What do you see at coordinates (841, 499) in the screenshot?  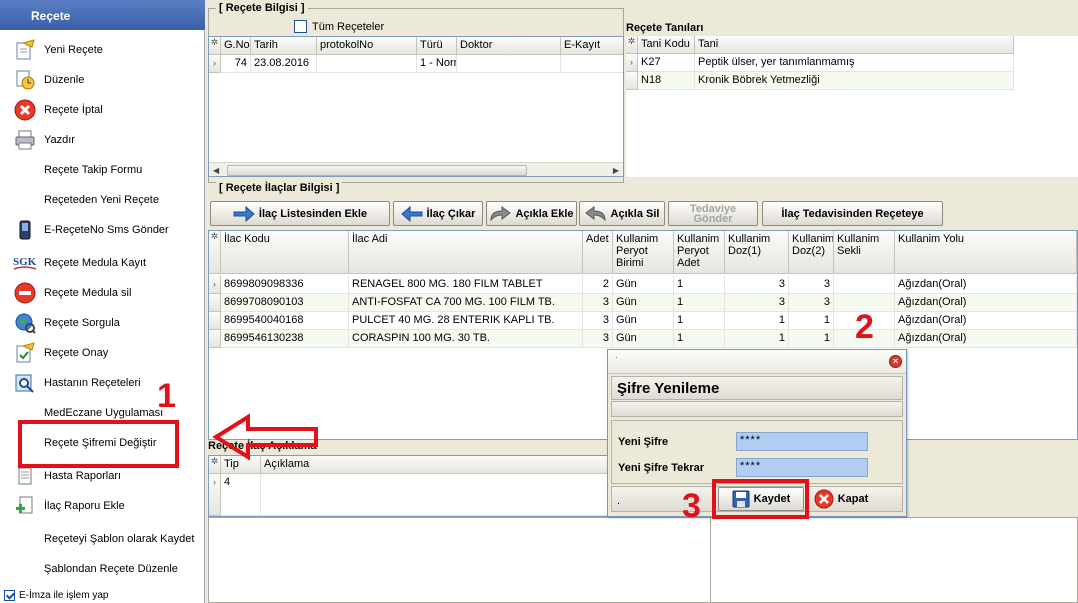 I see `kapat-button: Kapat` at bounding box center [841, 499].